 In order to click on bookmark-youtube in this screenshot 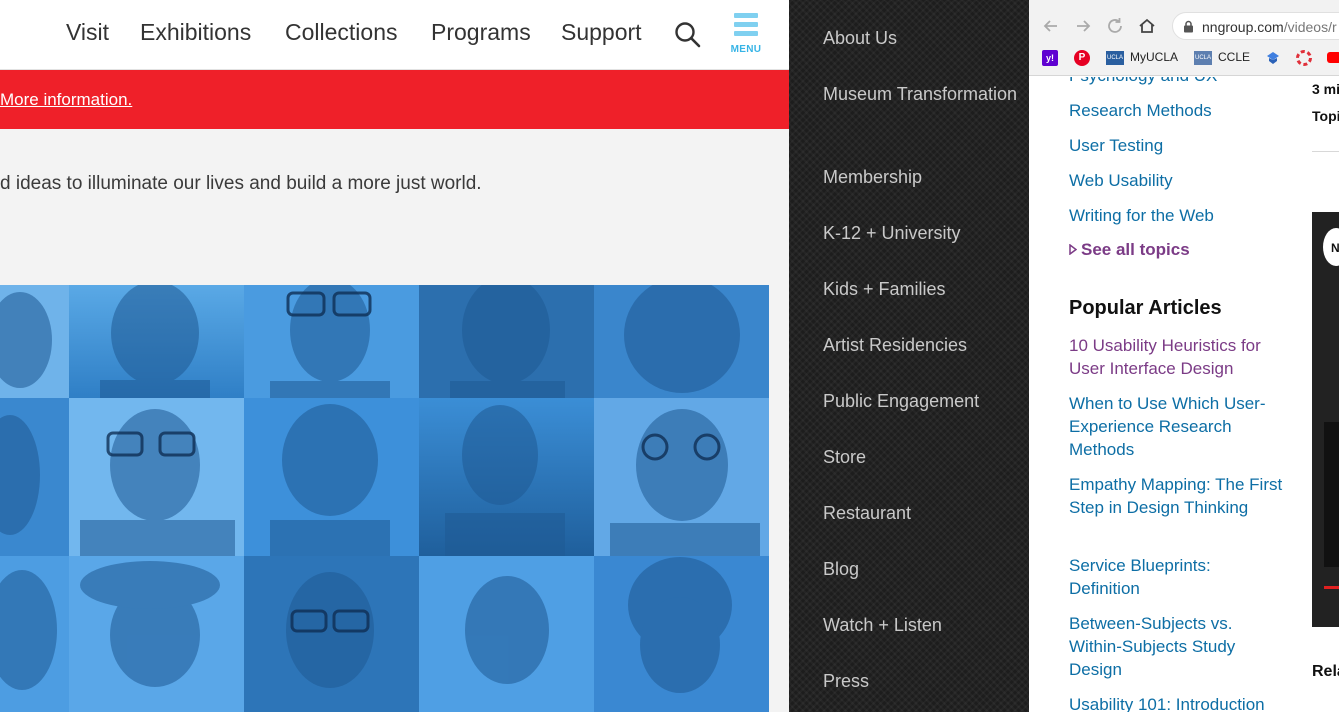, I will do `click(1333, 60)`.